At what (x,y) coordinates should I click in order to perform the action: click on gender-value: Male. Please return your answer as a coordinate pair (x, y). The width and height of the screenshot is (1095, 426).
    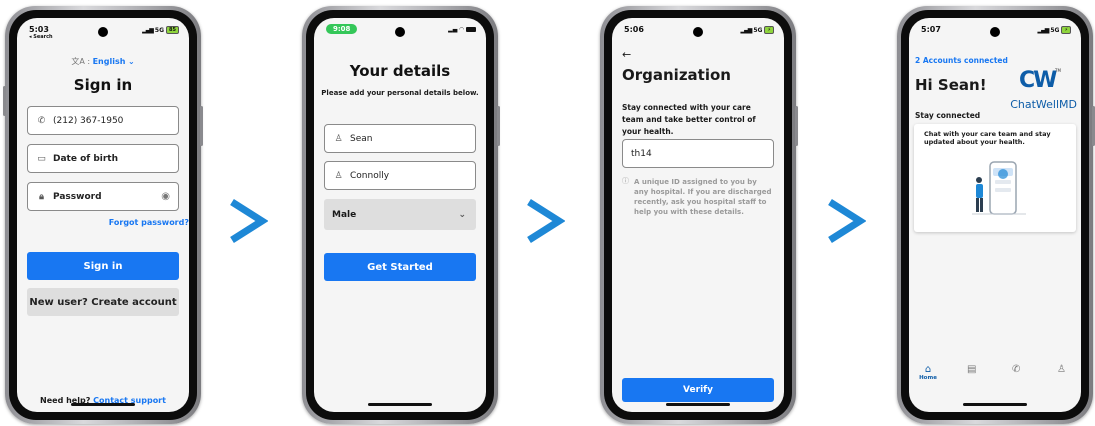
    Looking at the image, I should click on (344, 214).